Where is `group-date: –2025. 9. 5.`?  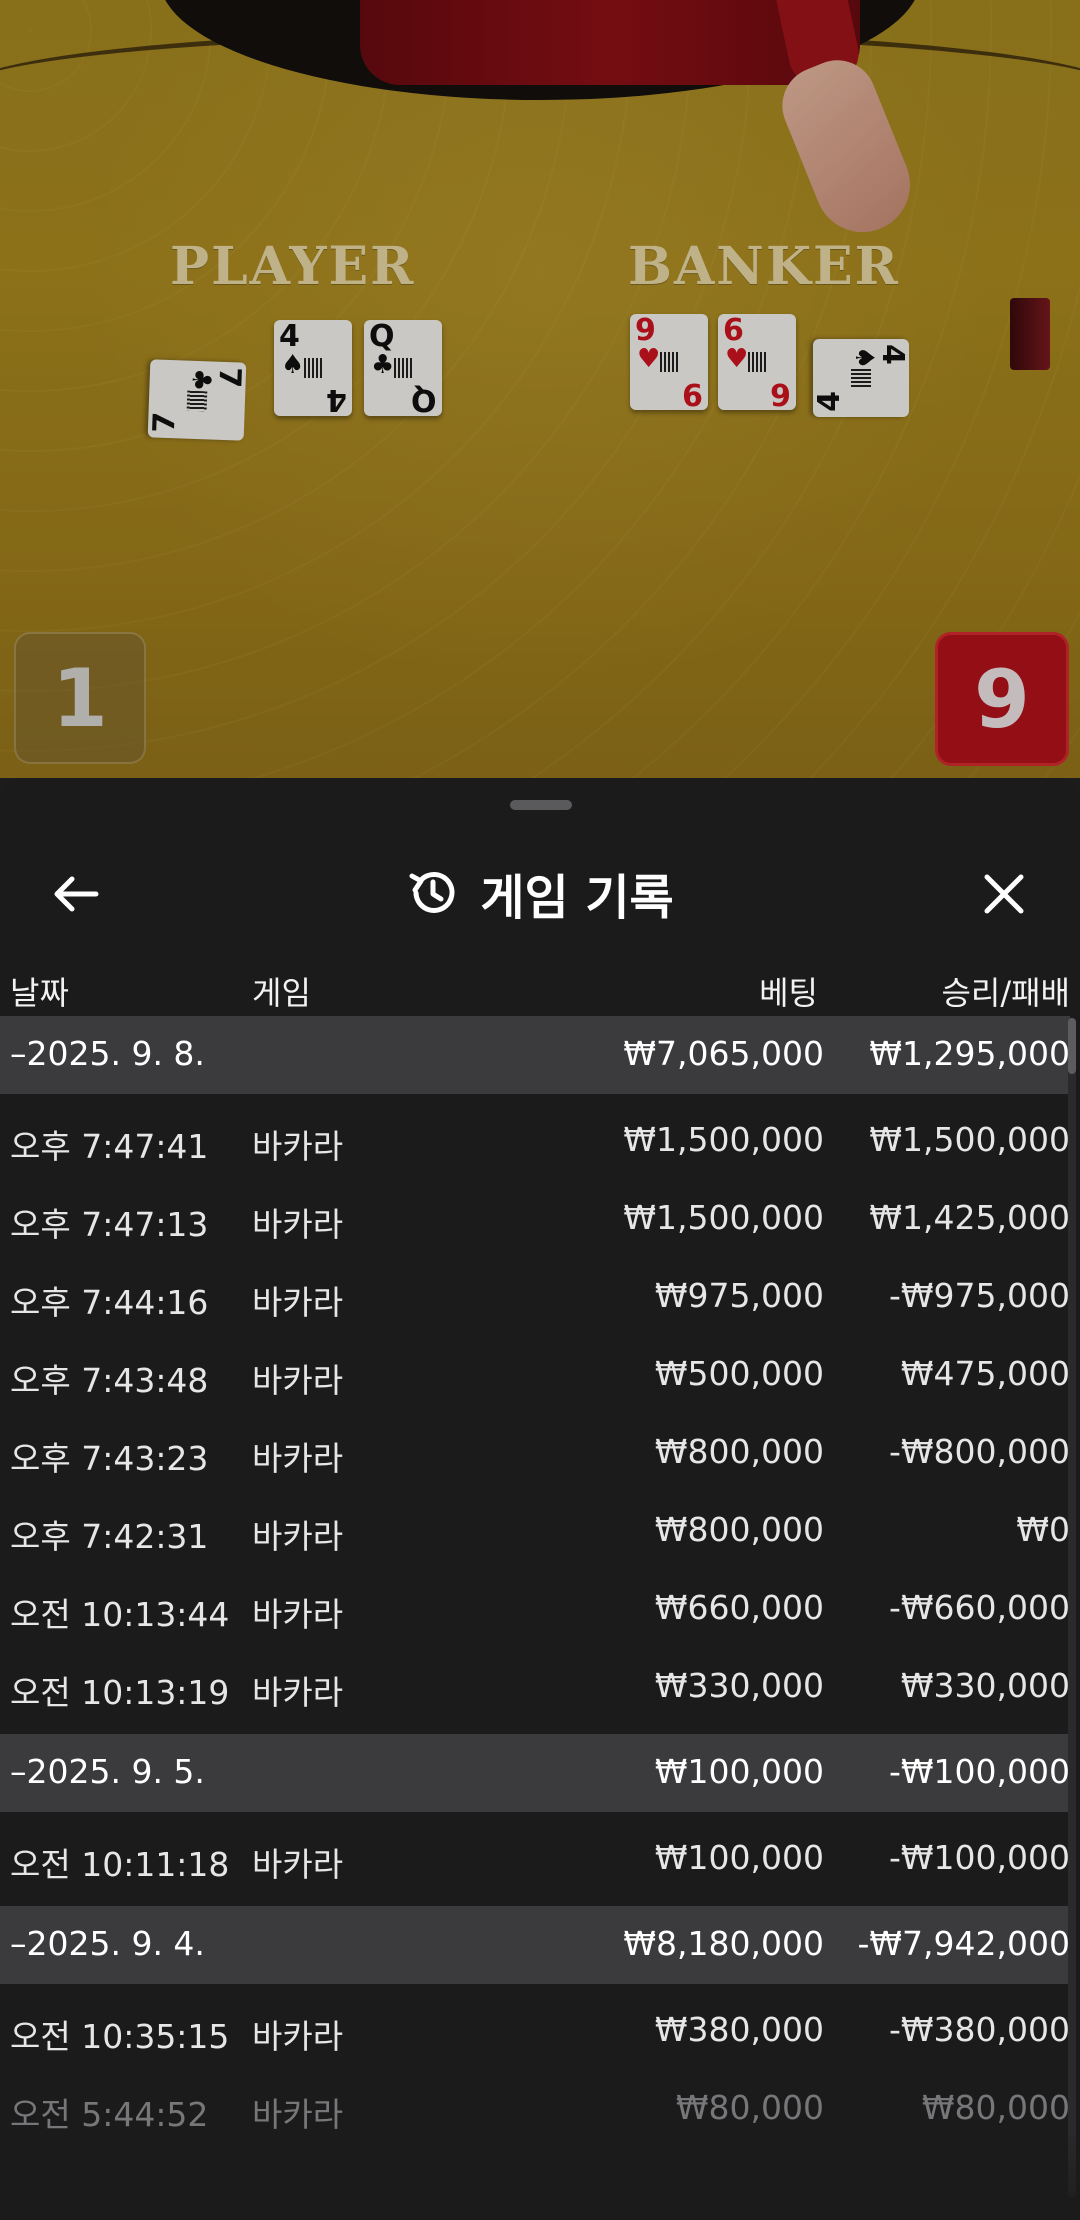 group-date: –2025. 9. 5. is located at coordinates (107, 1771).